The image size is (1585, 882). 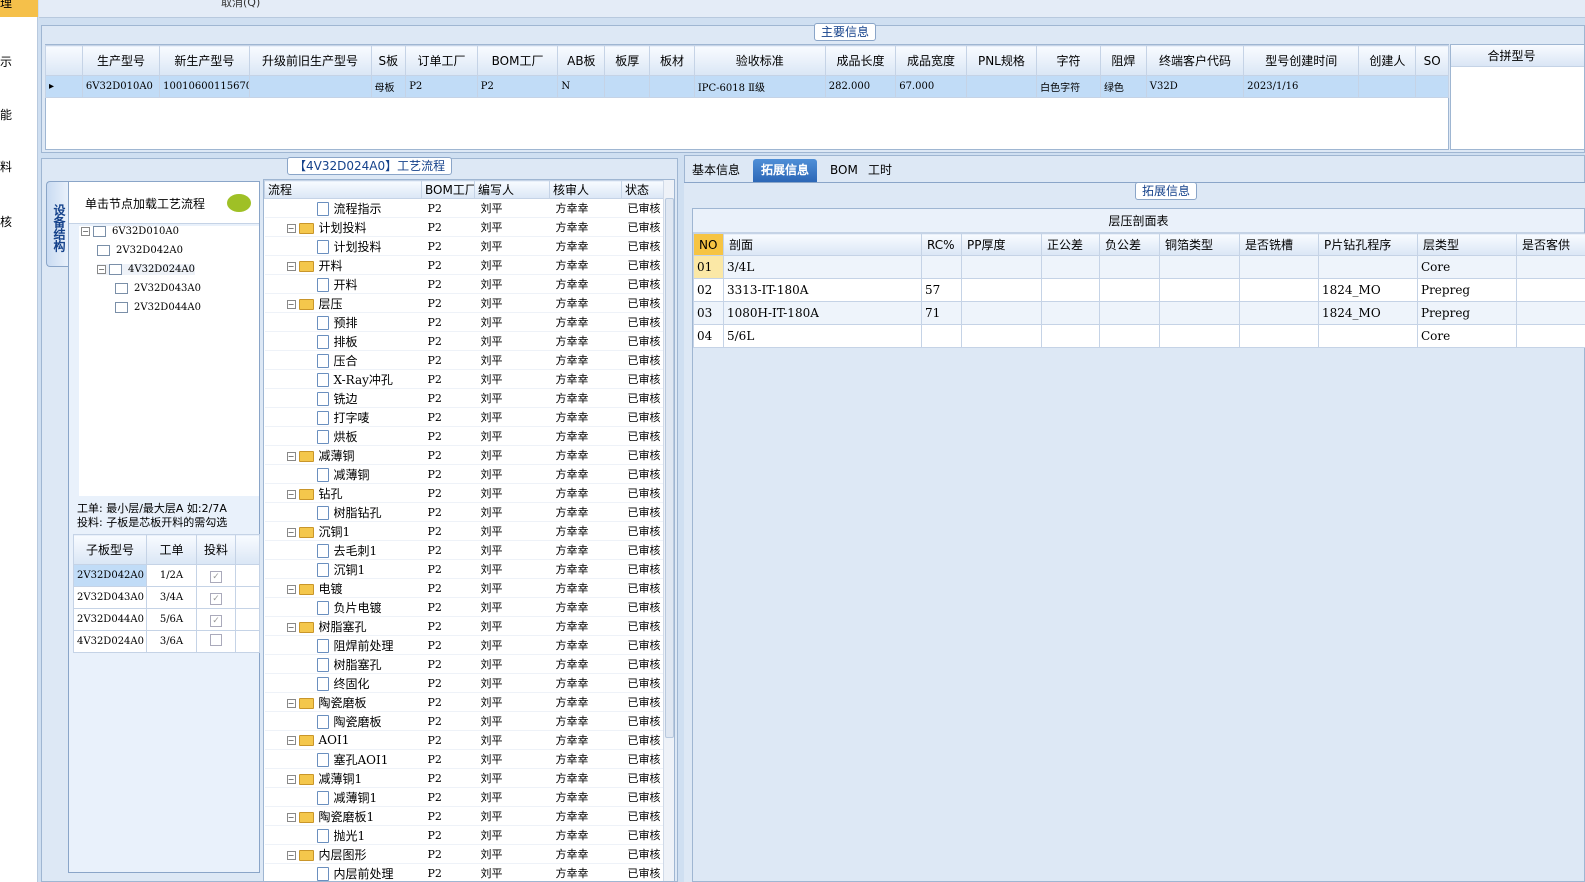 What do you see at coordinates (343, 417) in the screenshot?
I see `flow-name-cell: 打字唛` at bounding box center [343, 417].